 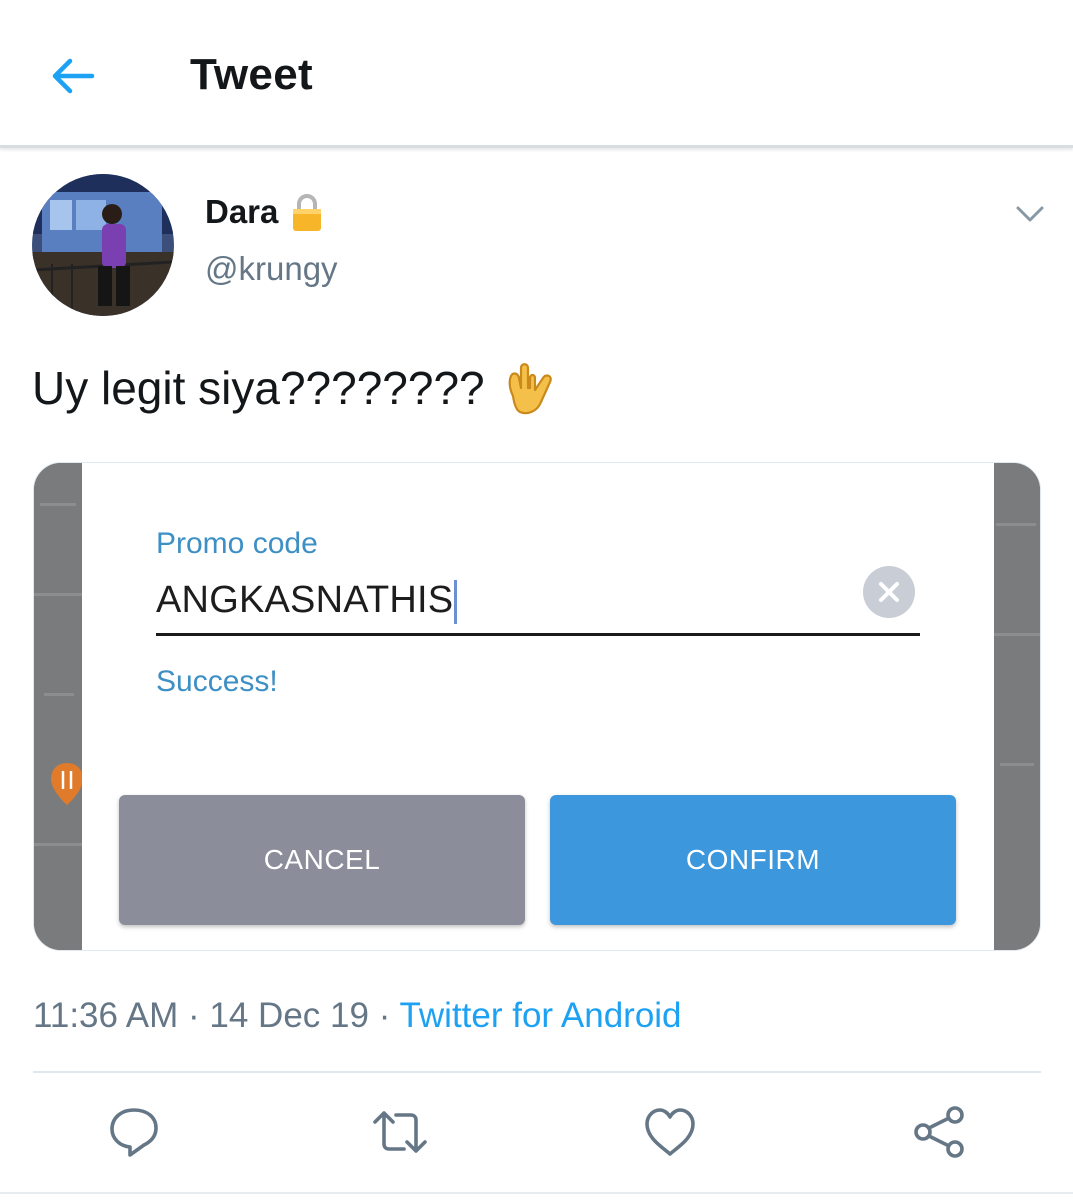 I want to click on promo-code-field: ANGKASNATHIS, so click(x=307, y=601).